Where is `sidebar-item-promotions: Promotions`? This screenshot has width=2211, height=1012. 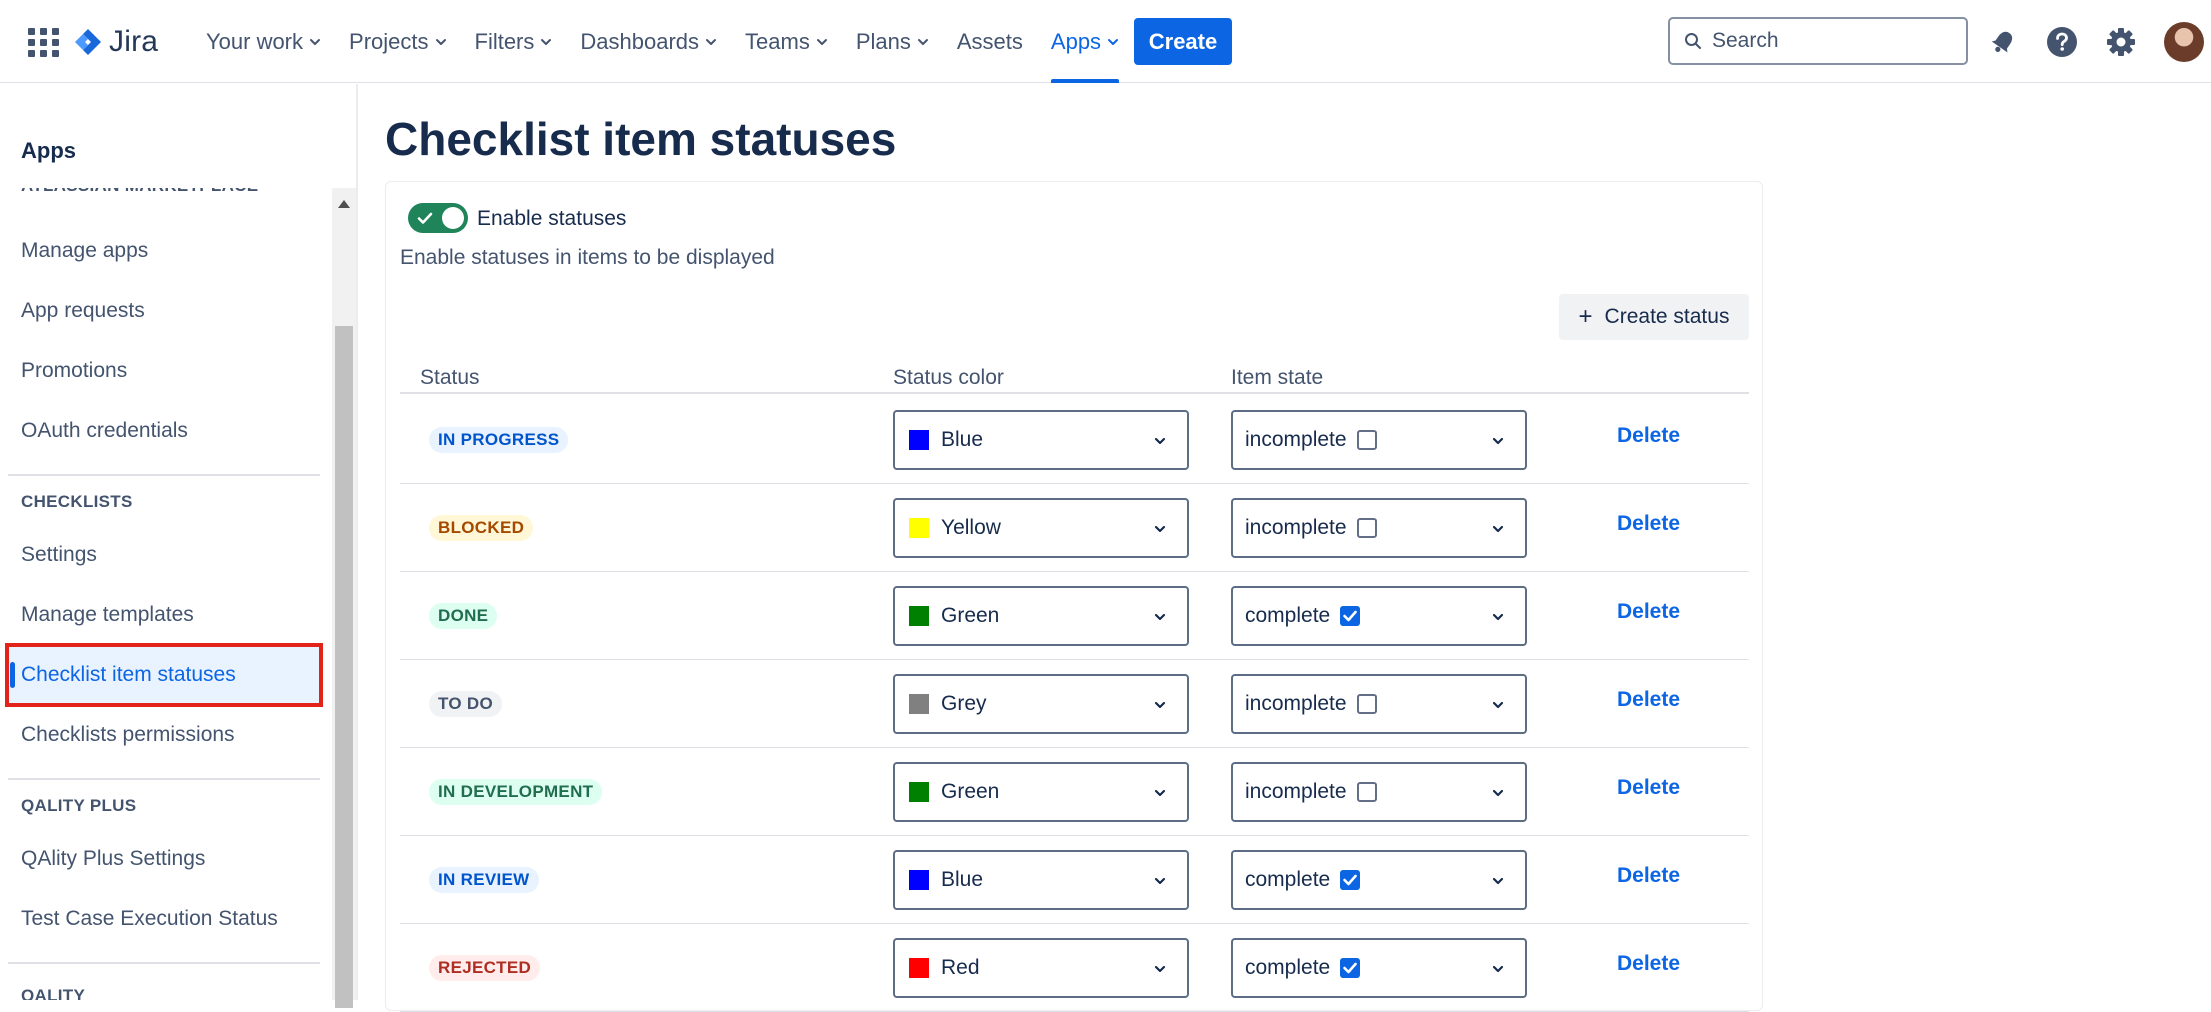 sidebar-item-promotions: Promotions is located at coordinates (164, 371).